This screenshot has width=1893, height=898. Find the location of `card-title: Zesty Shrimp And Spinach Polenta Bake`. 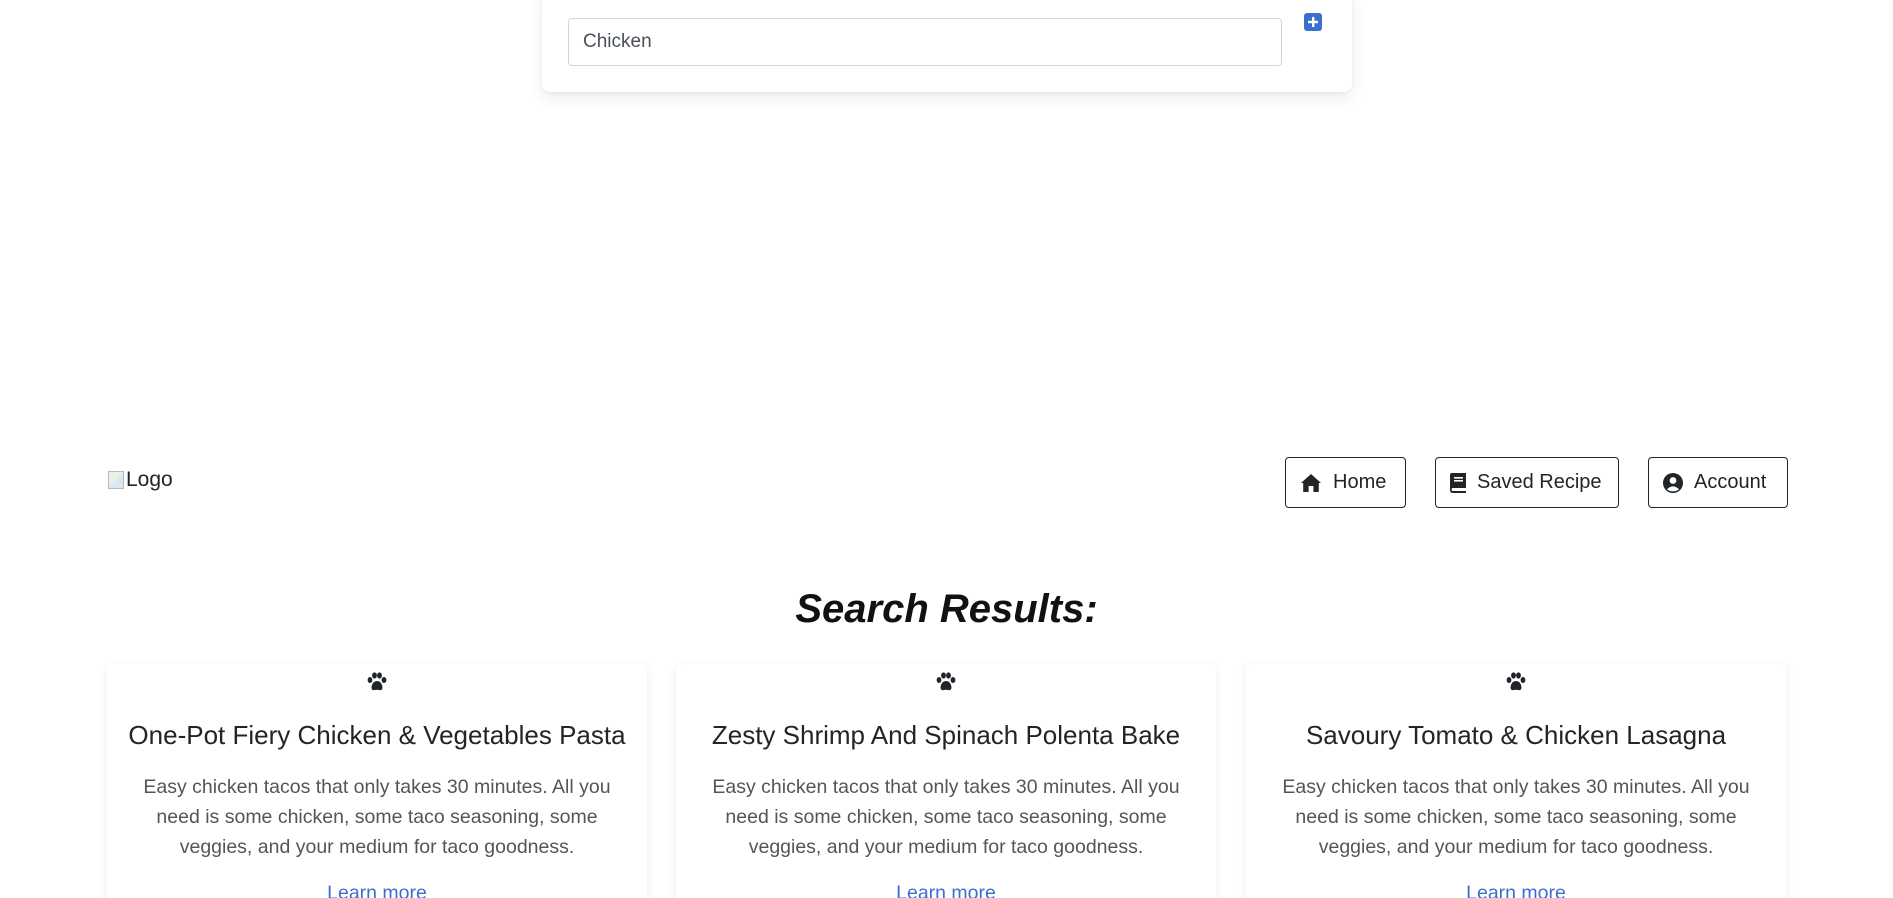

card-title: Zesty Shrimp And Spinach Polenta Bake is located at coordinates (946, 735).